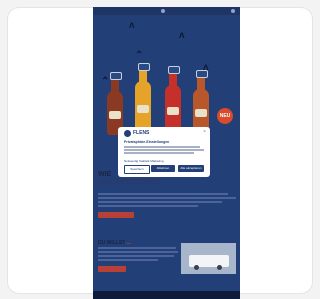  What do you see at coordinates (167, 99) in the screenshot?
I see `hero-bottles` at bounding box center [167, 99].